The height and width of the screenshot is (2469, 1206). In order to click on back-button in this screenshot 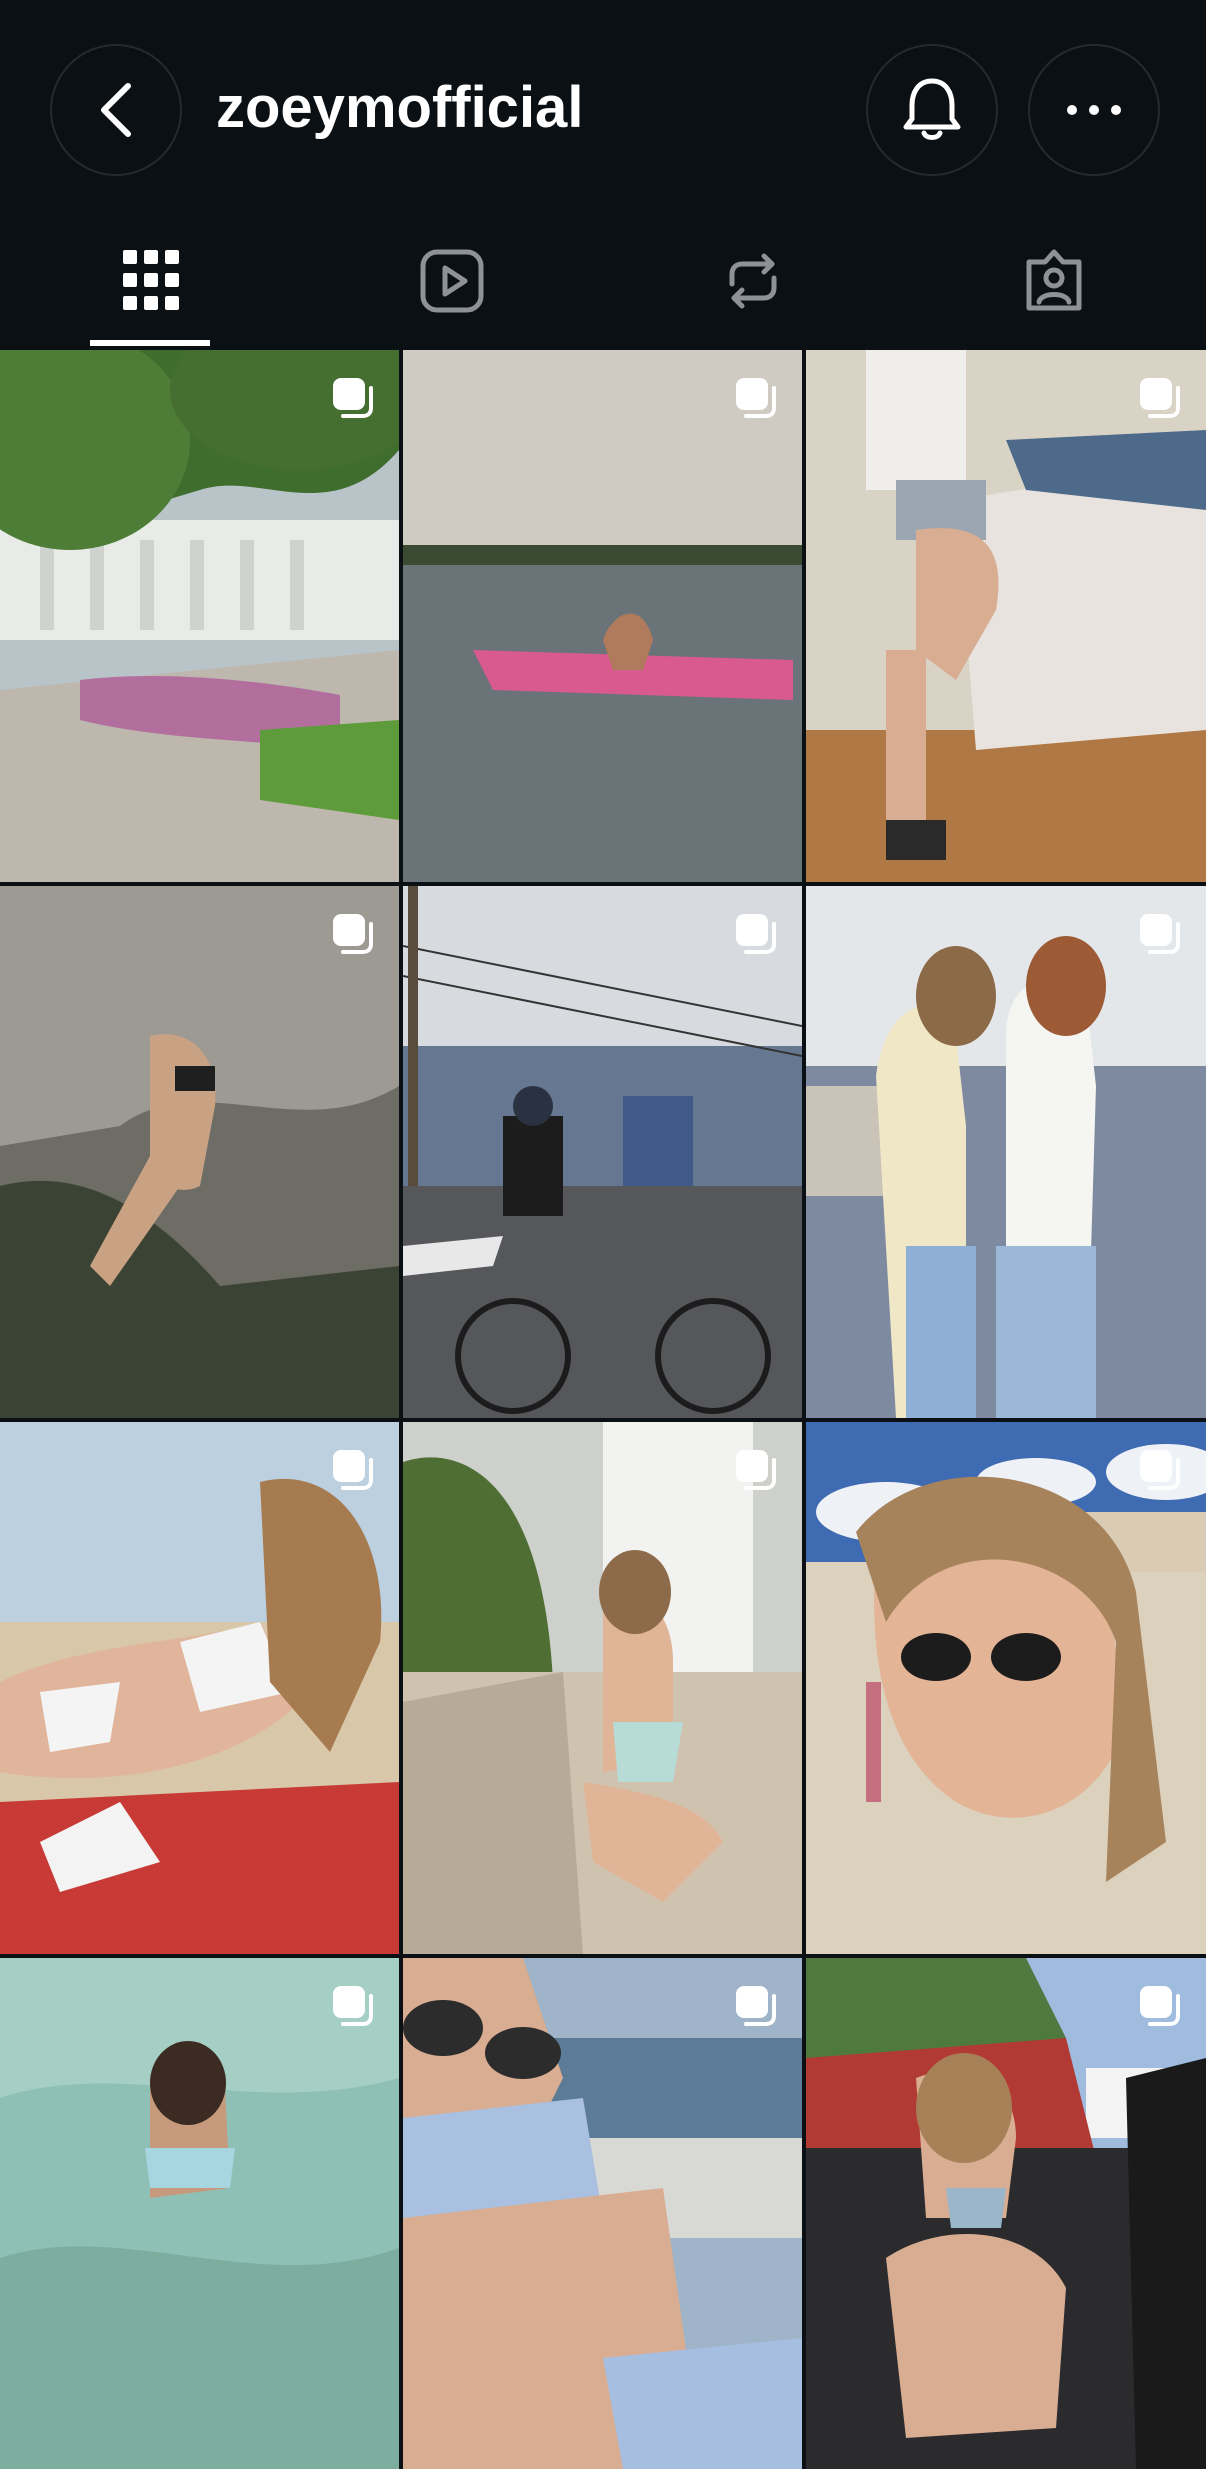, I will do `click(116, 110)`.